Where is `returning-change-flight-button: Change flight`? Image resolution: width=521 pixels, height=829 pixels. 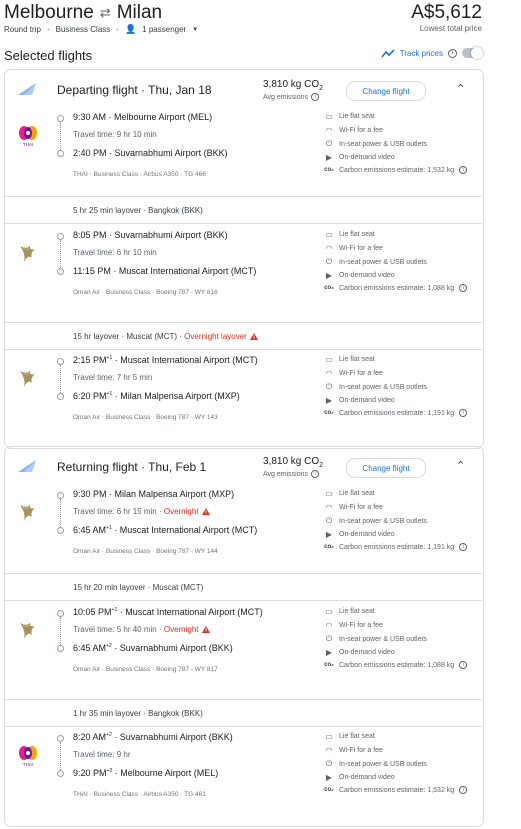 returning-change-flight-button: Change flight is located at coordinates (386, 468).